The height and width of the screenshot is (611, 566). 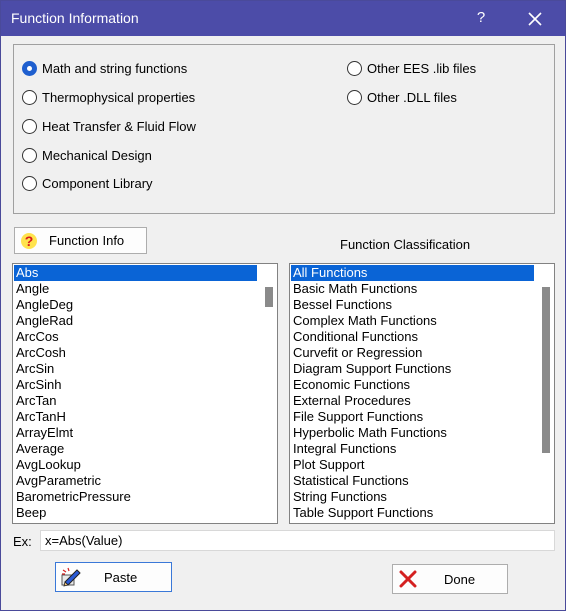 What do you see at coordinates (115, 68) in the screenshot?
I see `radio-label: Math and string functions` at bounding box center [115, 68].